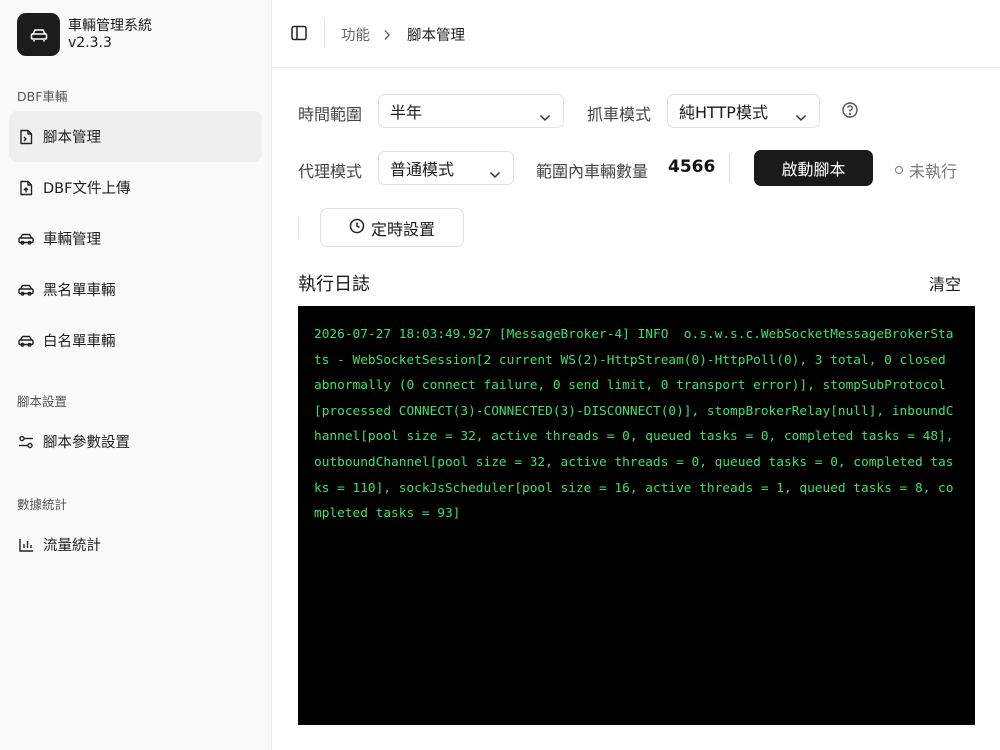 The image size is (1000, 750). Describe the element at coordinates (298, 228) in the screenshot. I see `row-divider` at that location.